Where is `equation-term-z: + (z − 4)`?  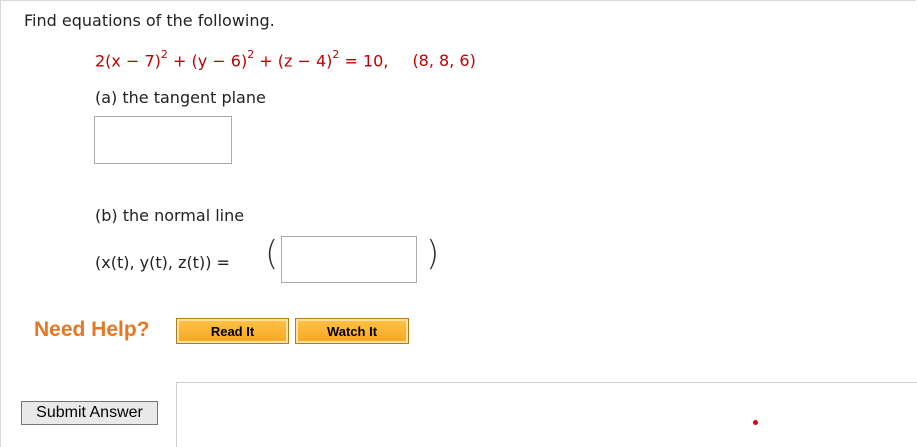
equation-term-z: + (z − 4) is located at coordinates (293, 61).